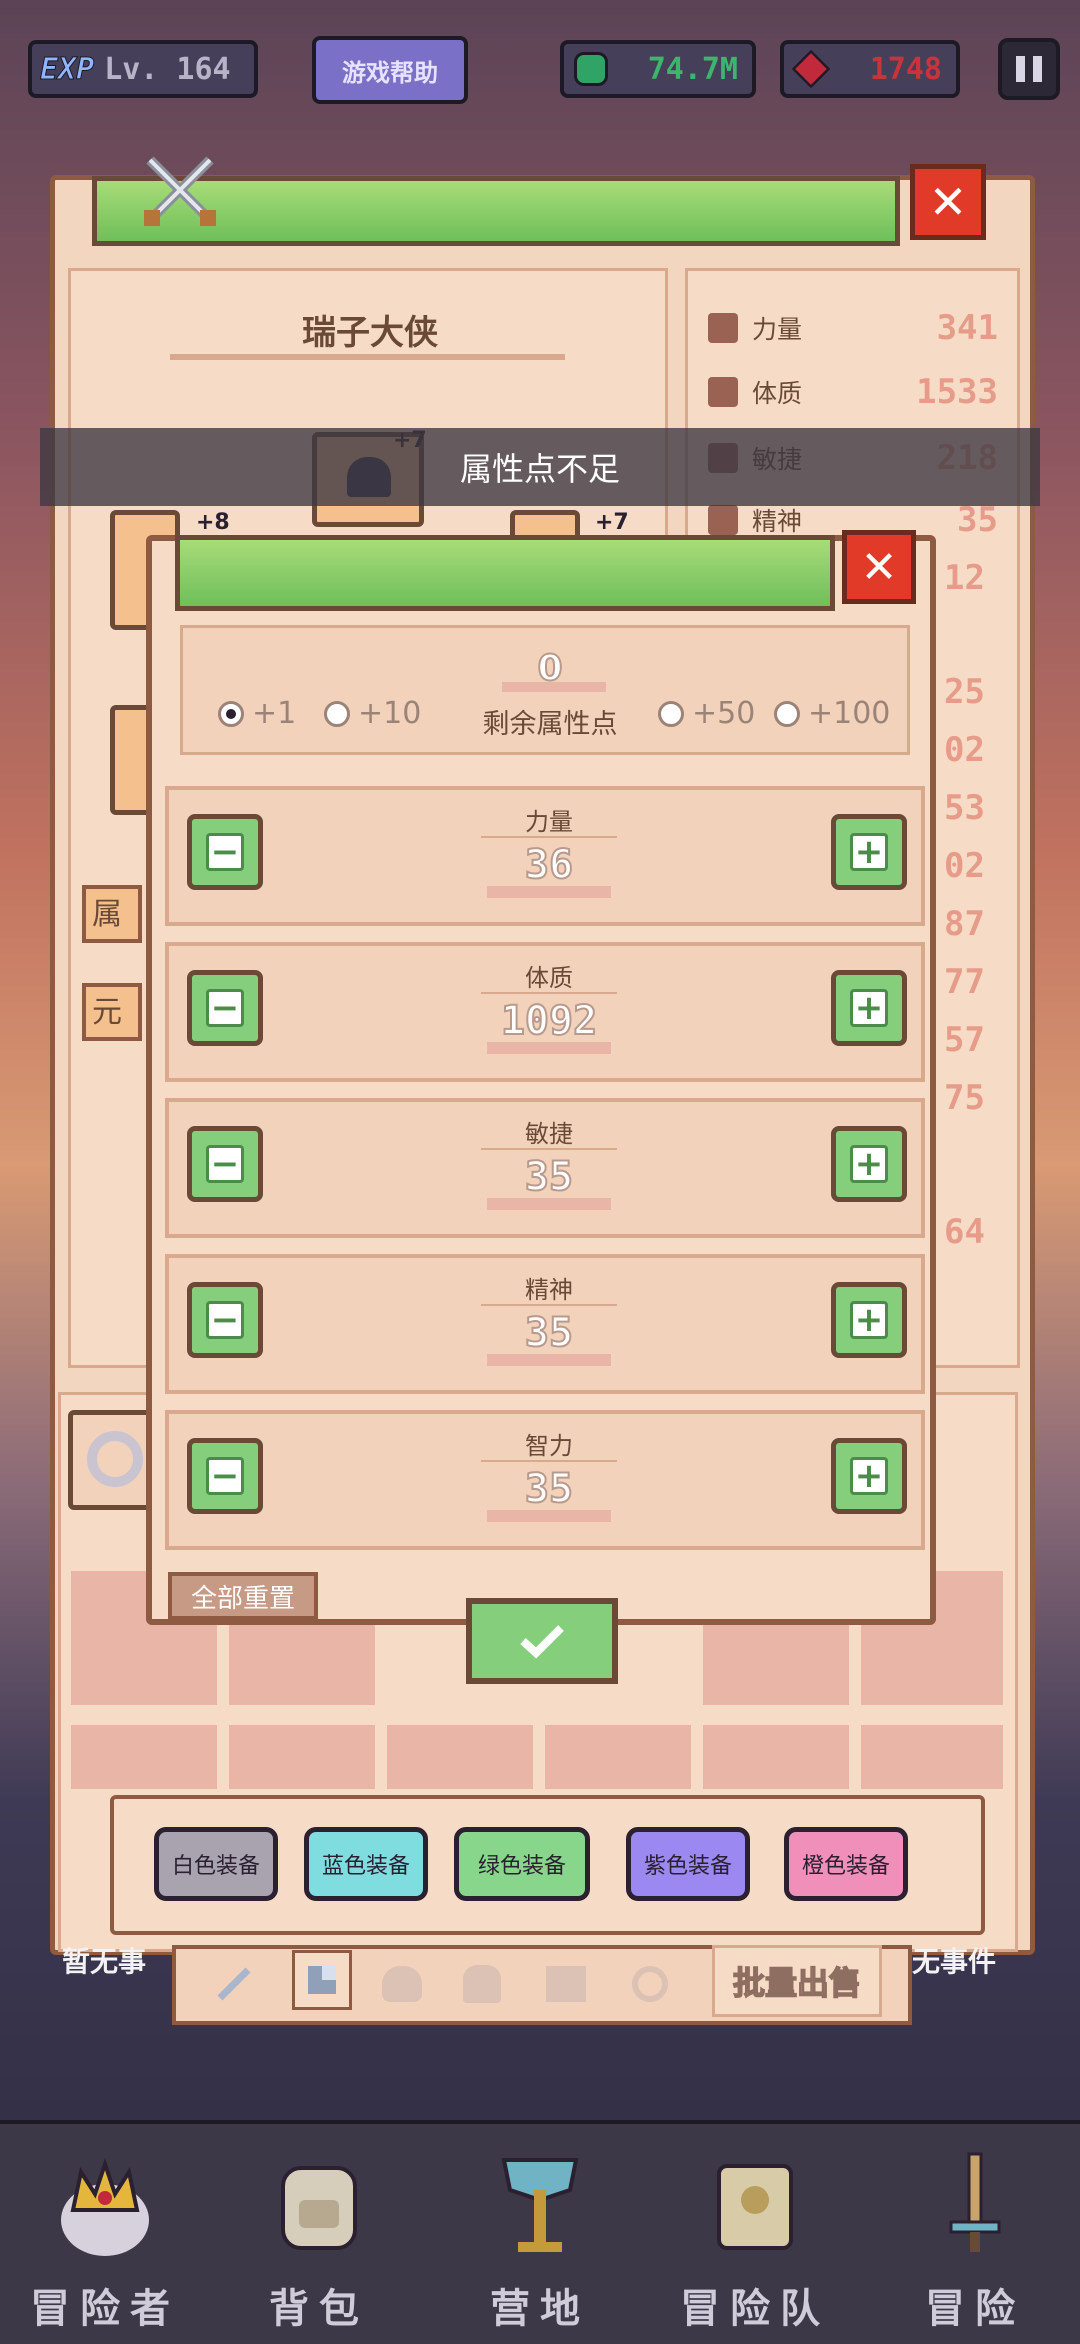 The image size is (1080, 2344). What do you see at coordinates (905, 69) in the screenshot?
I see `ruby-amount: 1748` at bounding box center [905, 69].